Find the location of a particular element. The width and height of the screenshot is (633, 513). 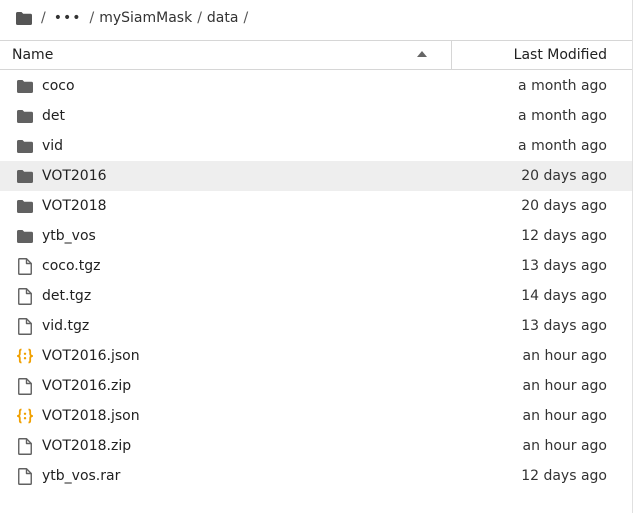

file-name: det is located at coordinates (53, 116).